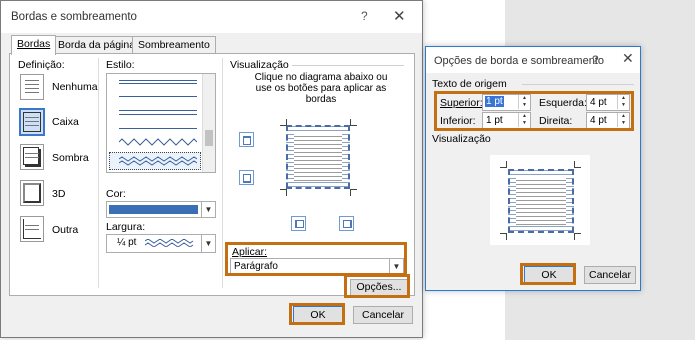  What do you see at coordinates (32, 193) in the screenshot?
I see `setting-3d-icon` at bounding box center [32, 193].